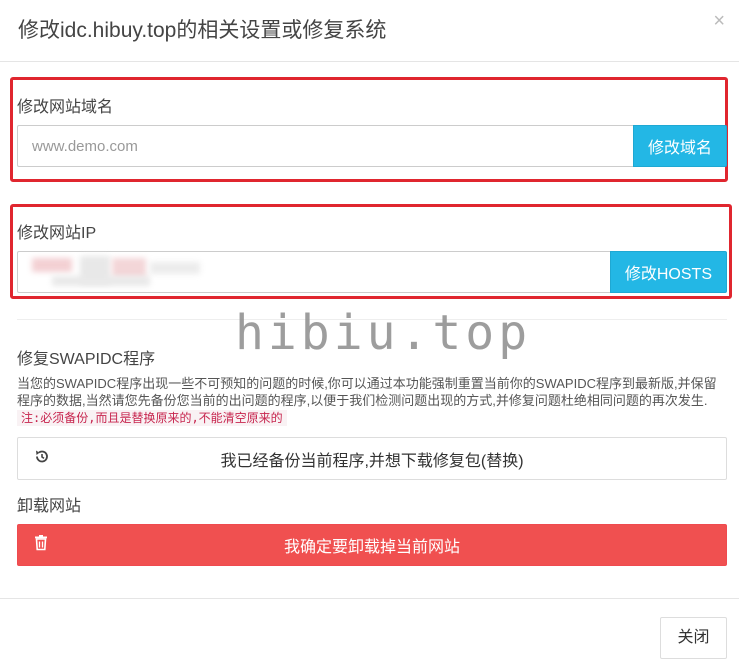  I want to click on close-button: 关闭, so click(693, 638).